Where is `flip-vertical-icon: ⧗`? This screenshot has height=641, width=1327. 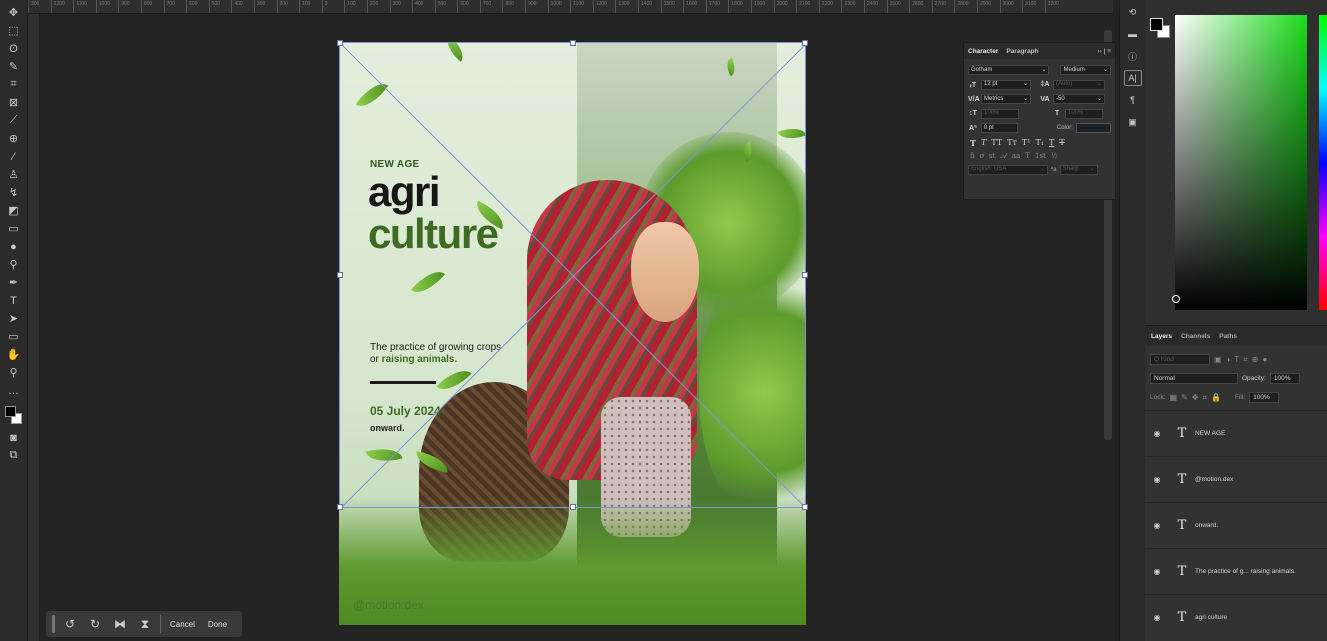 flip-vertical-icon: ⧗ is located at coordinates (145, 624).